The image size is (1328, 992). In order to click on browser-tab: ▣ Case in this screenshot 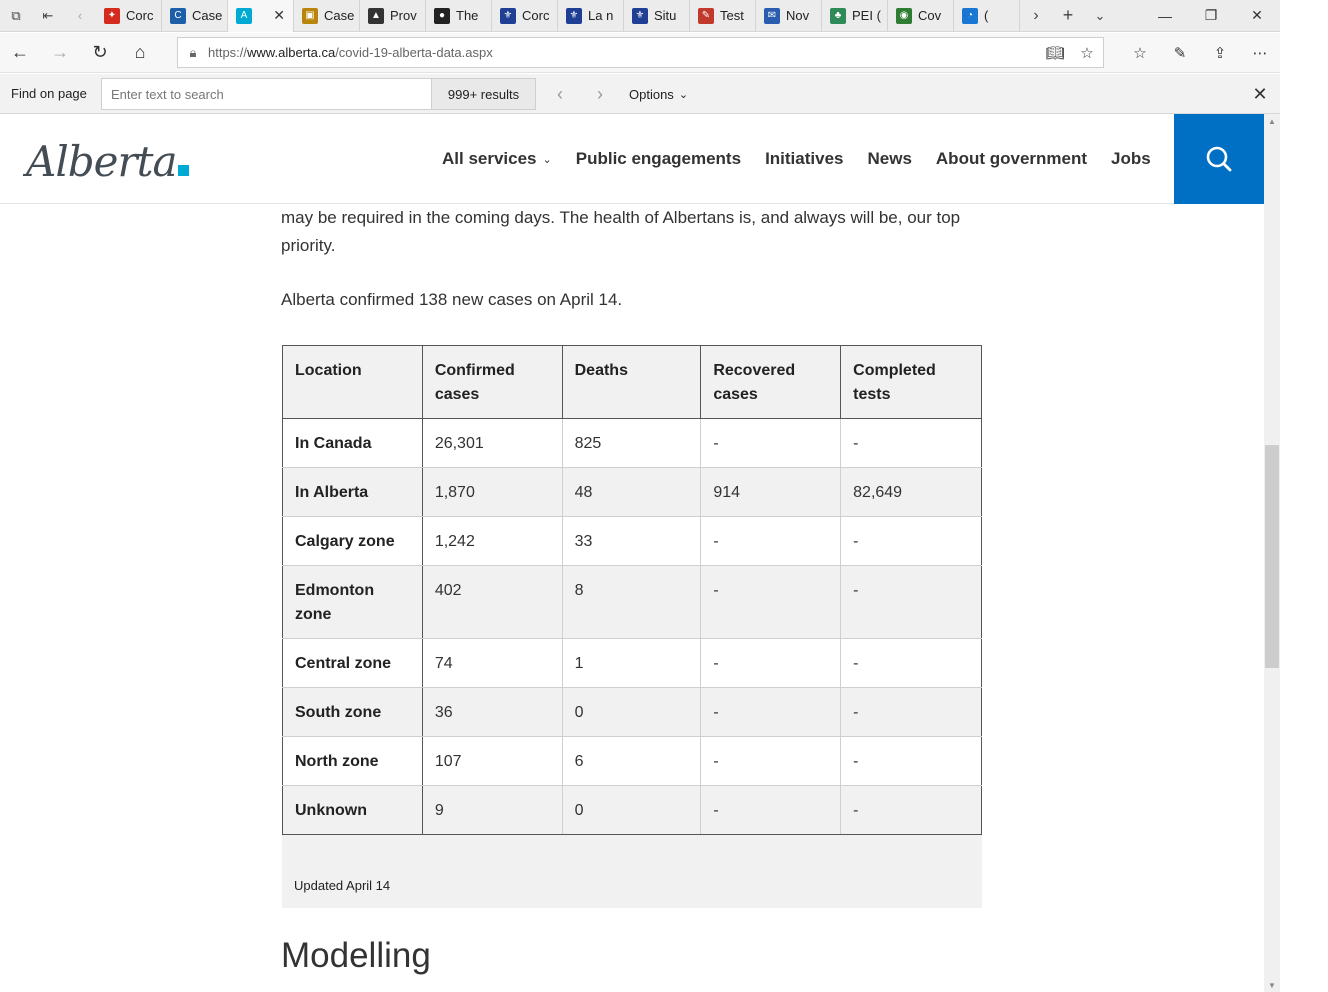, I will do `click(327, 16)`.